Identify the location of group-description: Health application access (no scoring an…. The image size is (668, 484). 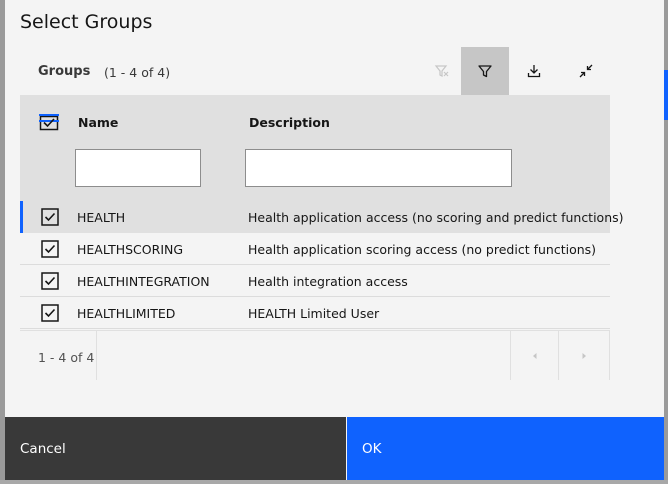
(436, 217).